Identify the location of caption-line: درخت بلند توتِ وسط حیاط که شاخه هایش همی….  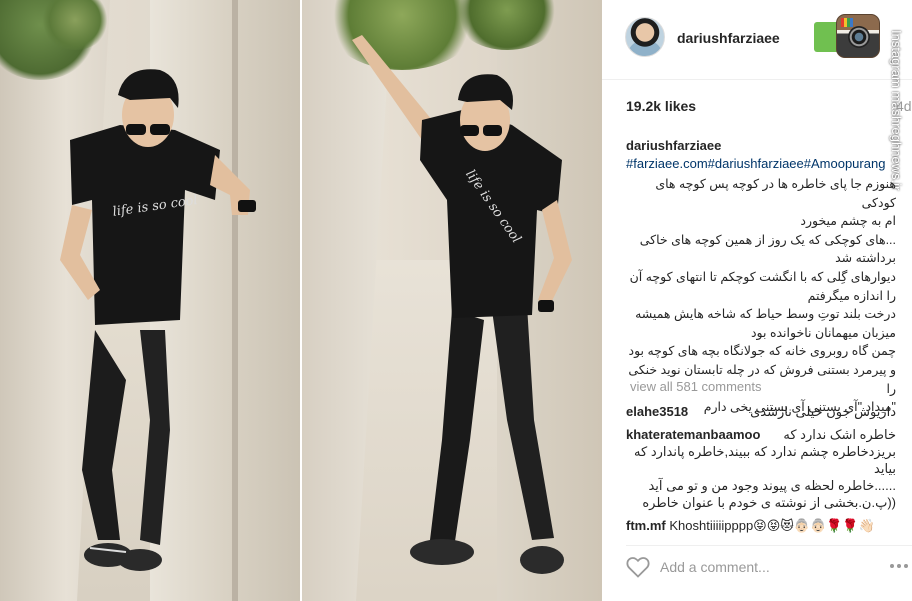
(765, 314).